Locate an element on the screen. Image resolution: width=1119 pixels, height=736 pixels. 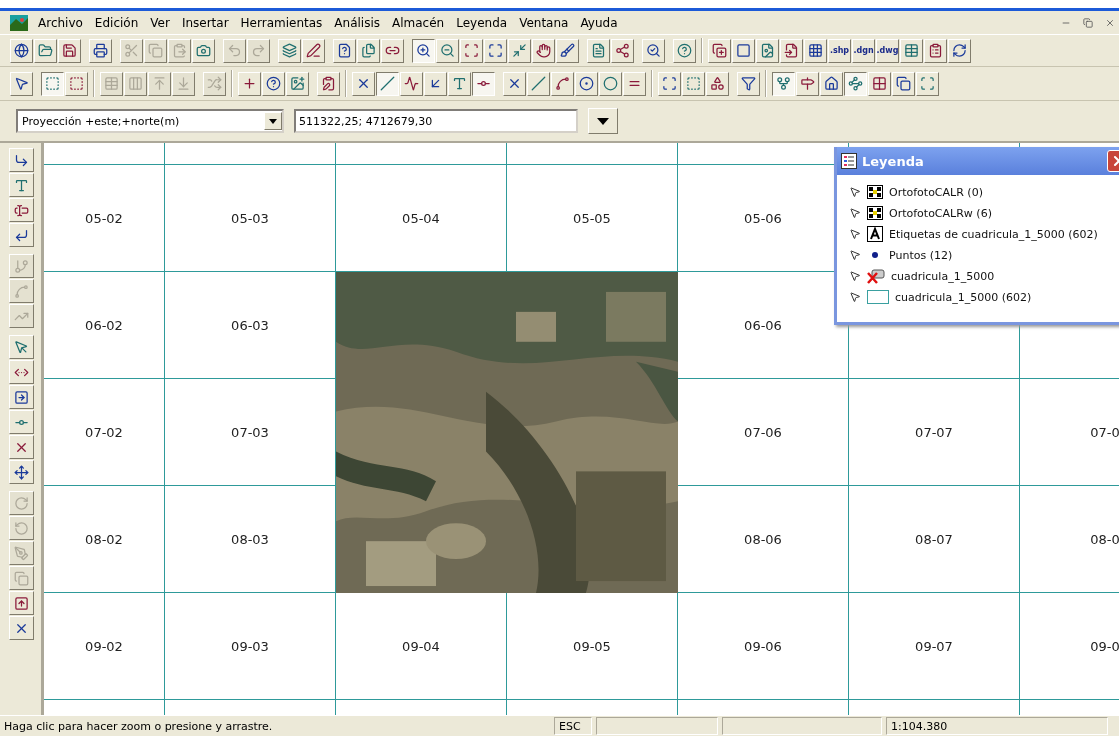
menu-item: Insertar is located at coordinates (205, 22).